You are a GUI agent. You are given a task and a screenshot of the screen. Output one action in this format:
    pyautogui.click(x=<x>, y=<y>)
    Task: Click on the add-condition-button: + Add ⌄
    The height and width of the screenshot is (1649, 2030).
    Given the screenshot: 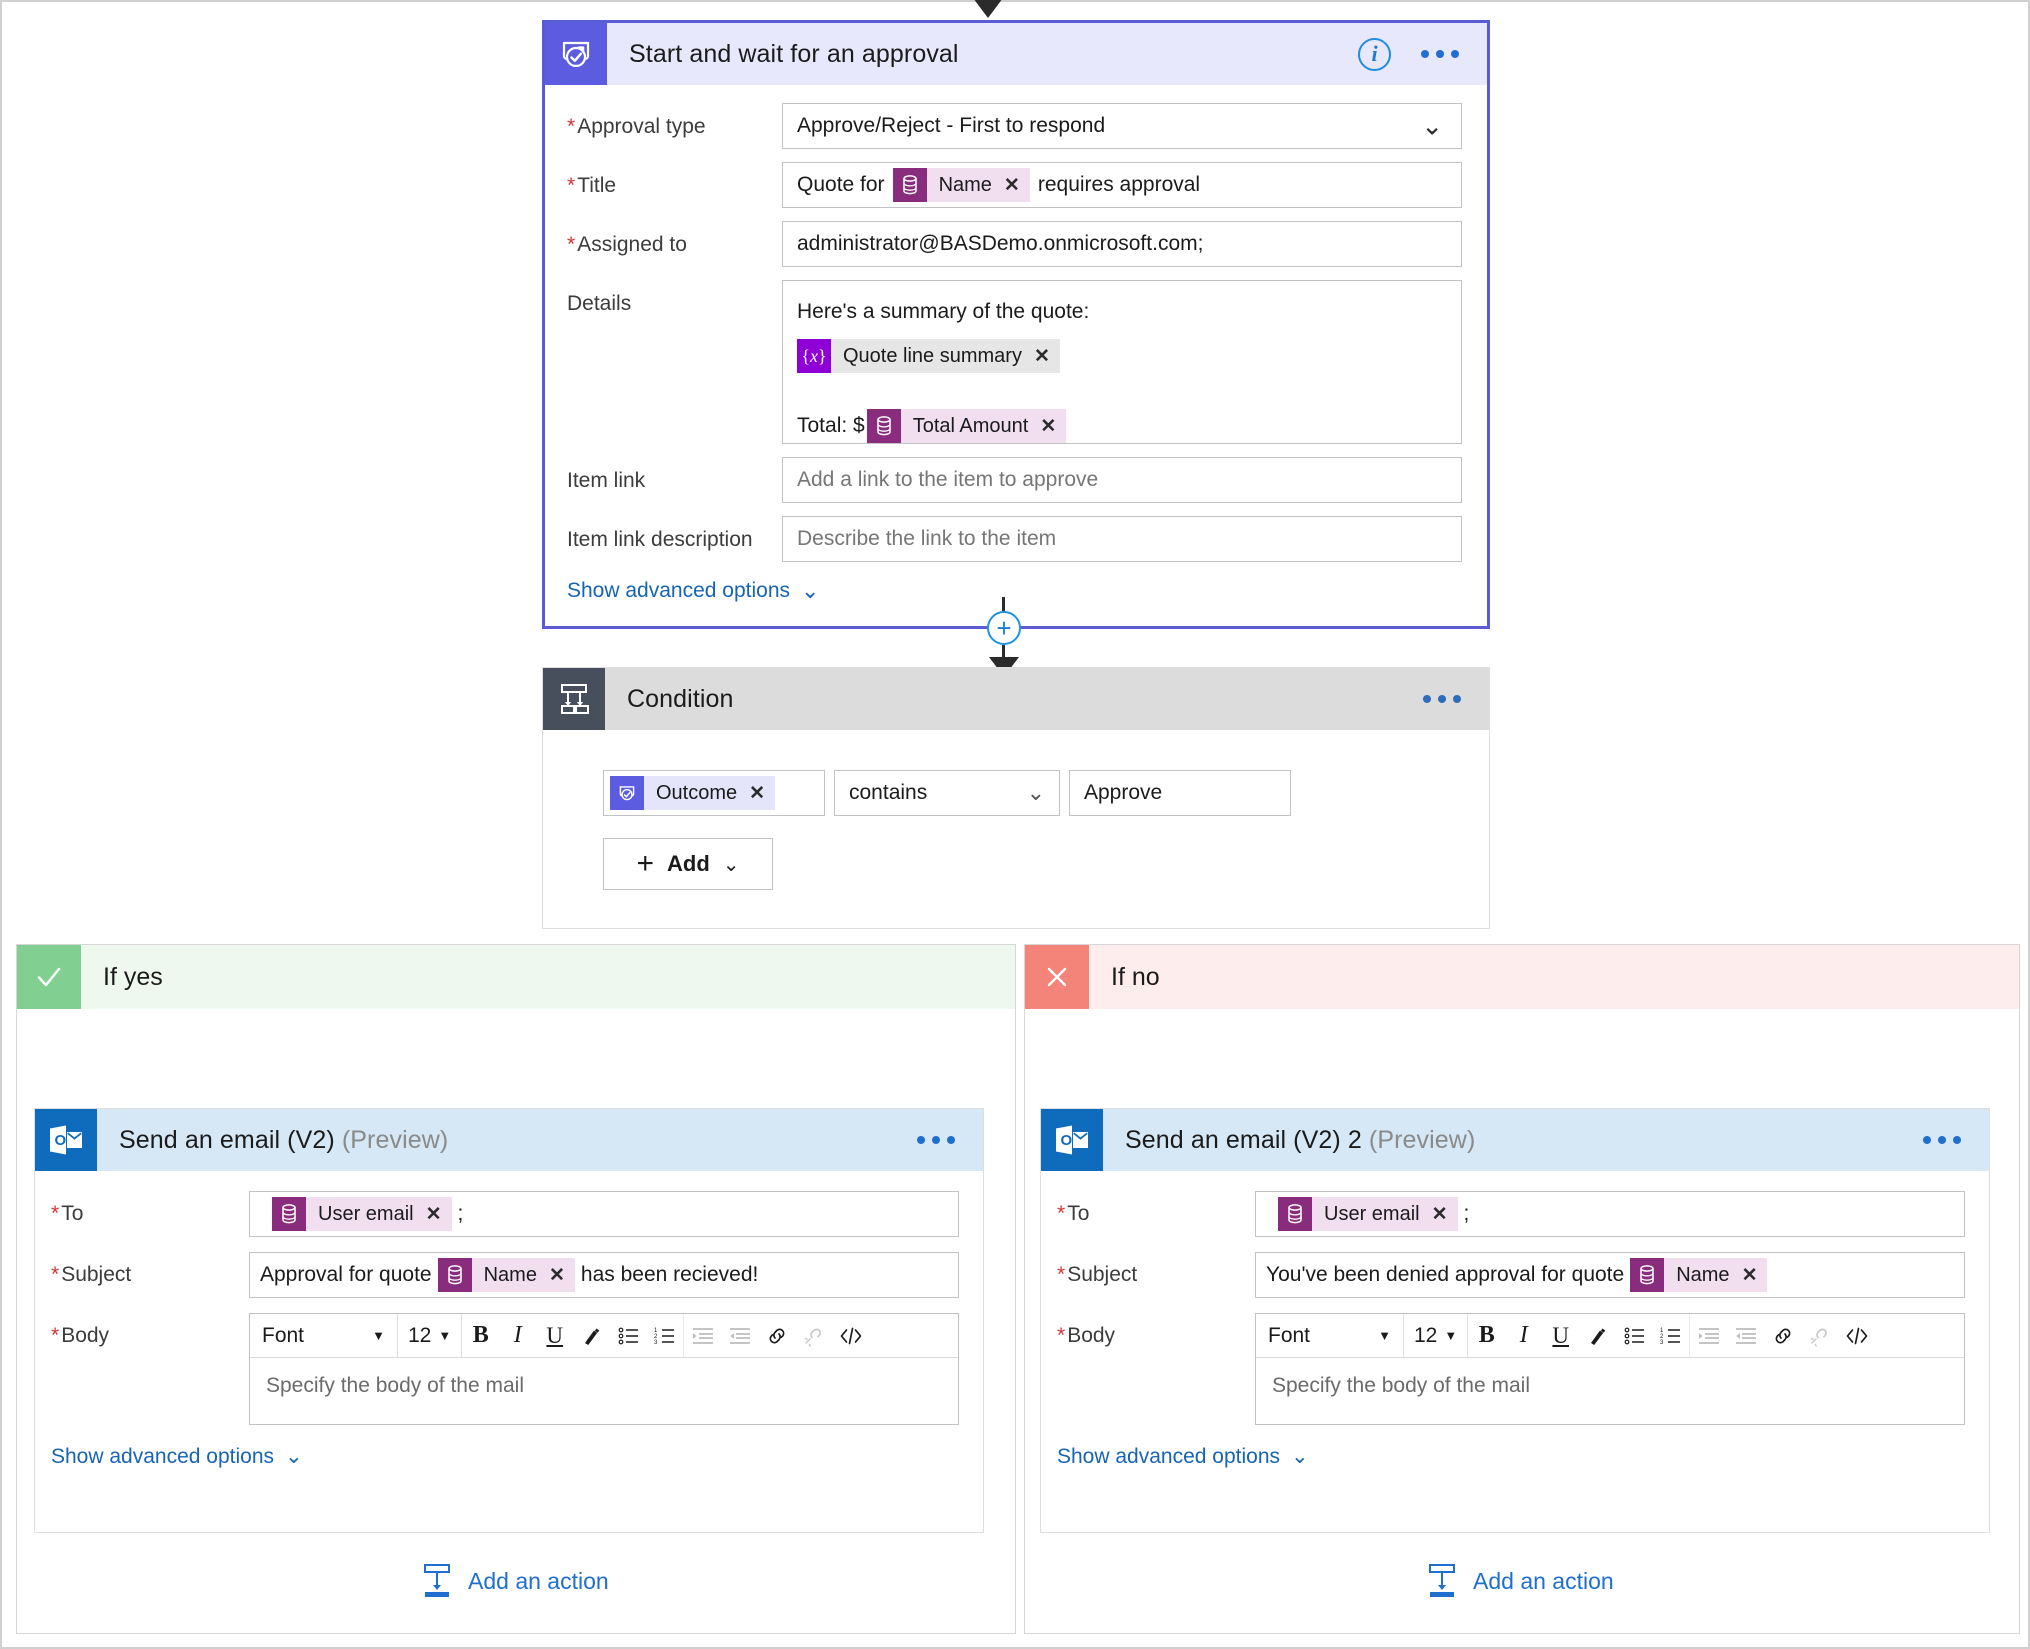 What is the action you would take?
    pyautogui.click(x=688, y=864)
    